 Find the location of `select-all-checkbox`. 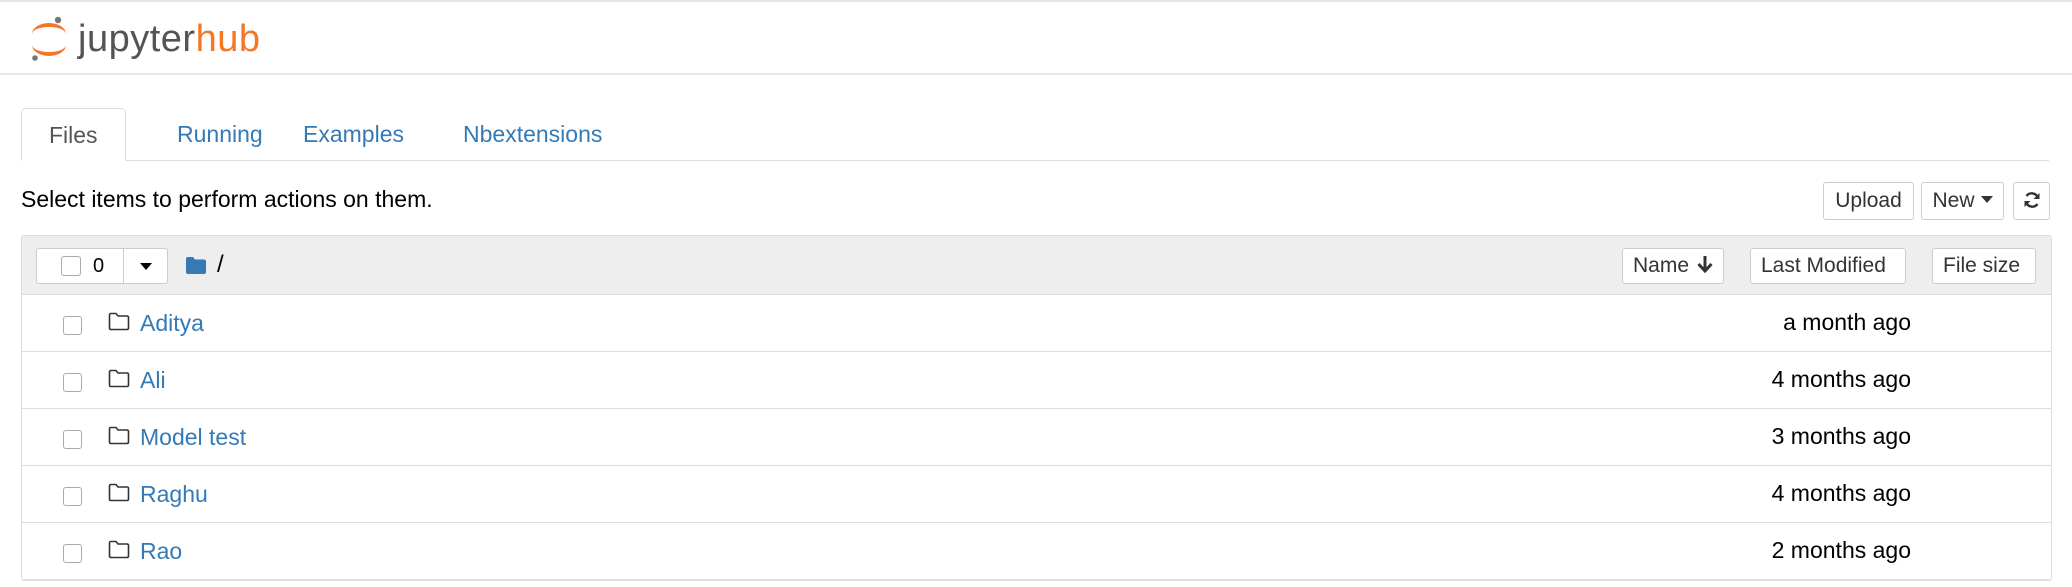

select-all-checkbox is located at coordinates (71, 266).